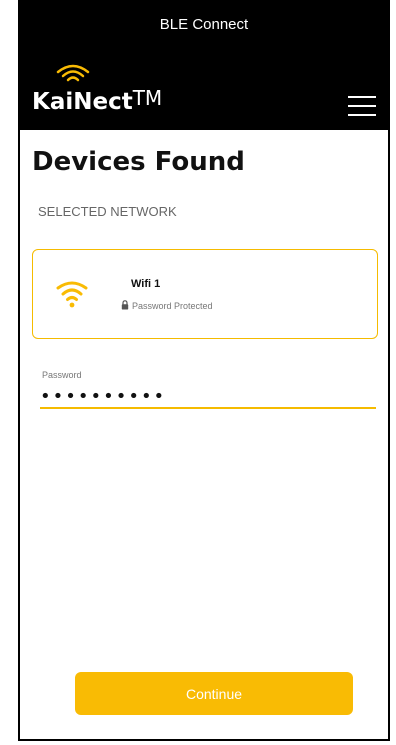  What do you see at coordinates (138, 162) in the screenshot?
I see `page-title: Devices Found` at bounding box center [138, 162].